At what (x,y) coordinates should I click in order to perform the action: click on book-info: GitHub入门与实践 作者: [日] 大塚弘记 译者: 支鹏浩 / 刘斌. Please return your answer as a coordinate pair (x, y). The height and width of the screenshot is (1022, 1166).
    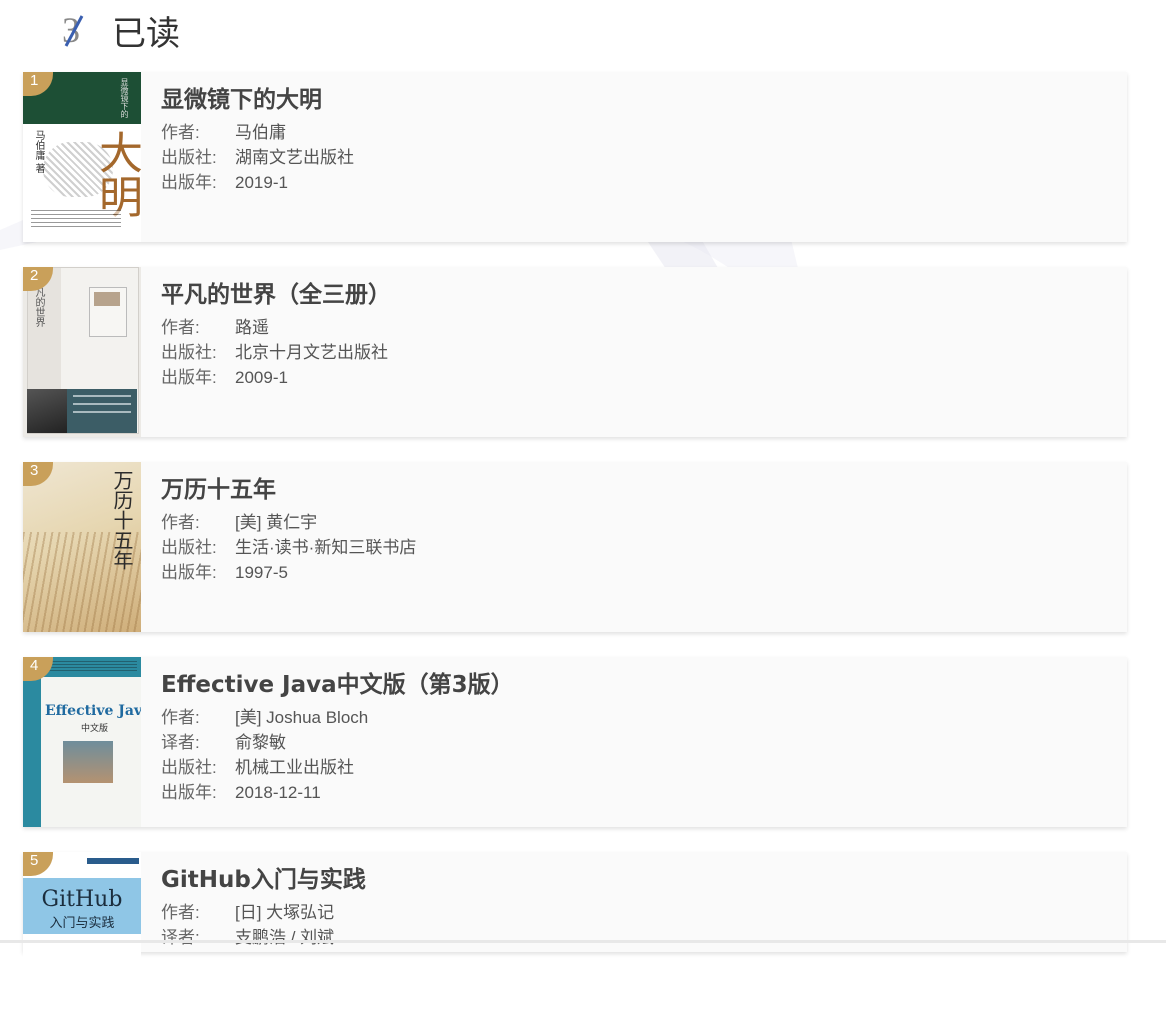
    Looking at the image, I should click on (263, 905).